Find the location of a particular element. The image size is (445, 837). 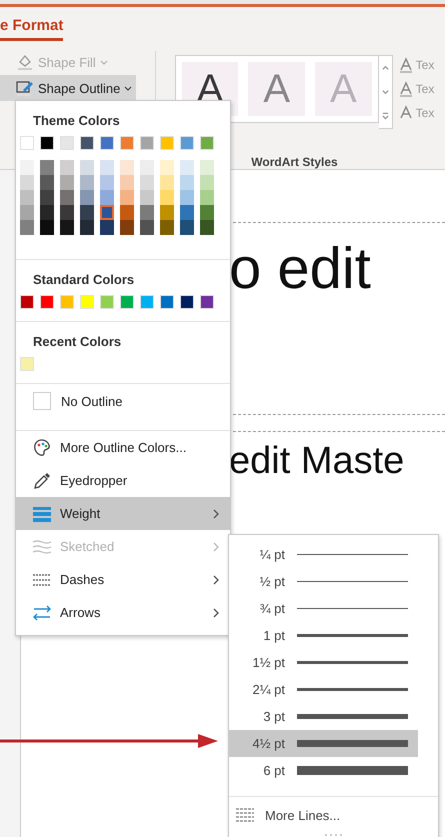

gallery-scrollbar is located at coordinates (385, 92).